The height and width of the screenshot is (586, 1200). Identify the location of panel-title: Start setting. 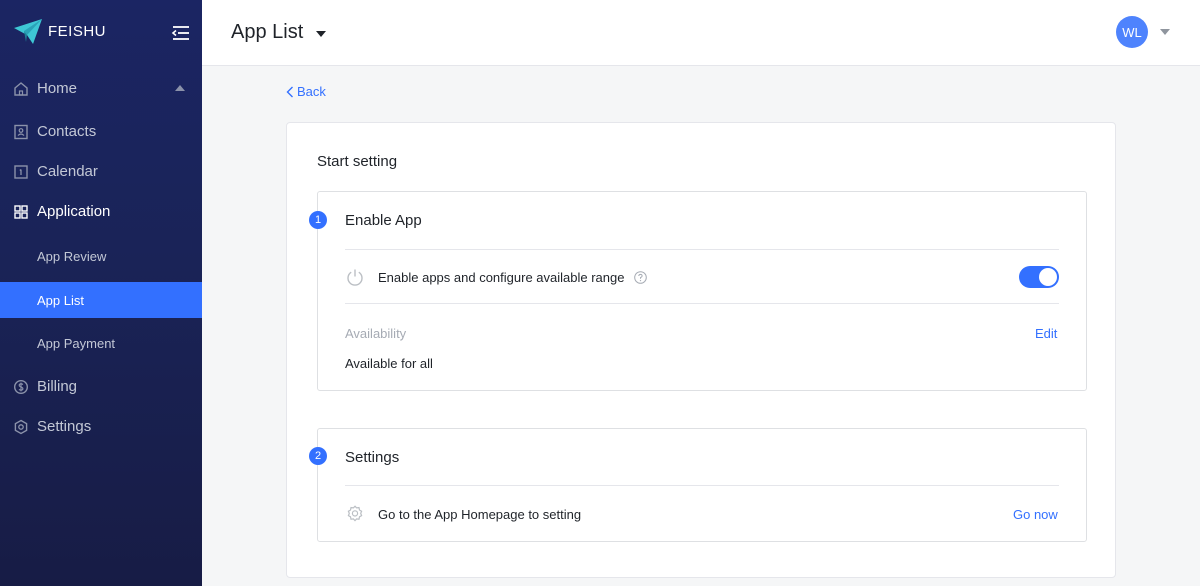
(357, 161).